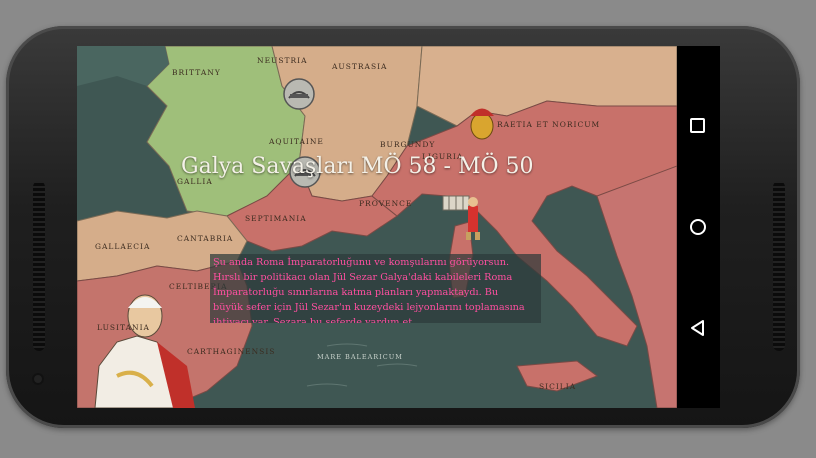 Image resolution: width=816 pixels, height=458 pixels. I want to click on region-label-austrasia: AUSTRASIA, so click(360, 66).